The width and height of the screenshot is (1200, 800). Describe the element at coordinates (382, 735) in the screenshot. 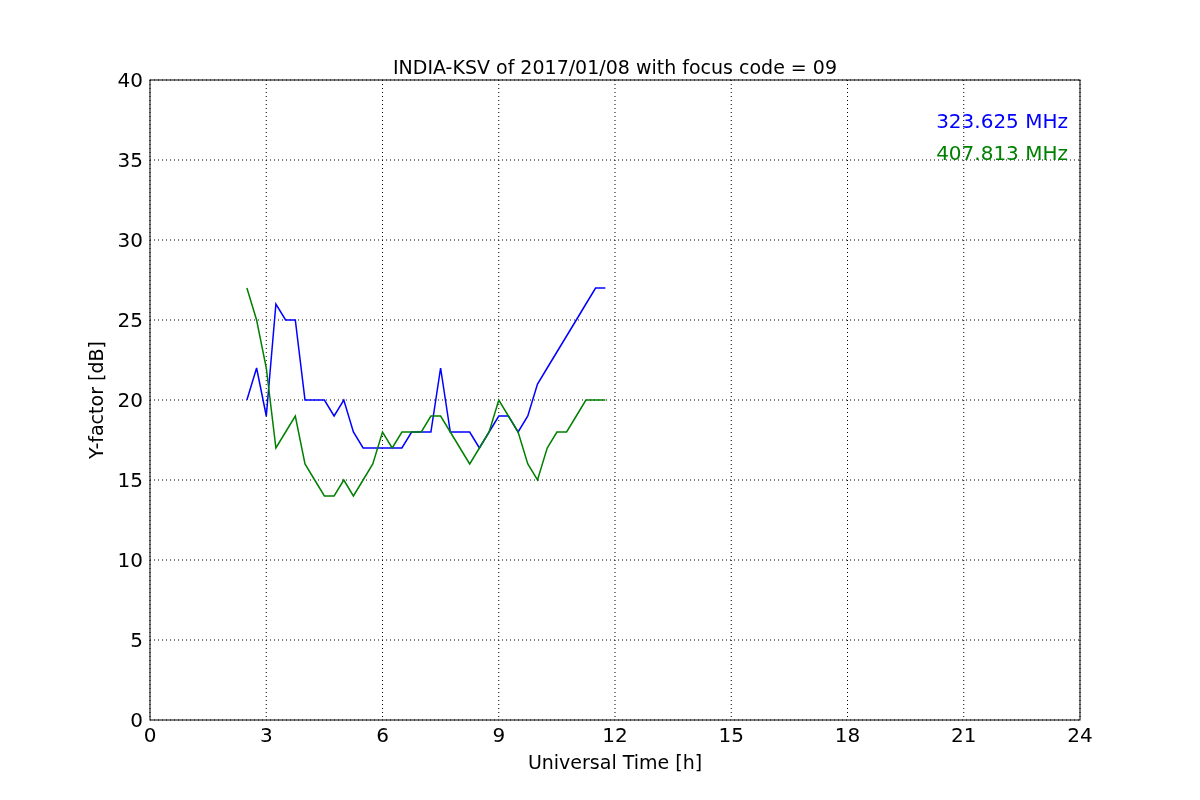

I see `x-tick-label: 6` at that location.